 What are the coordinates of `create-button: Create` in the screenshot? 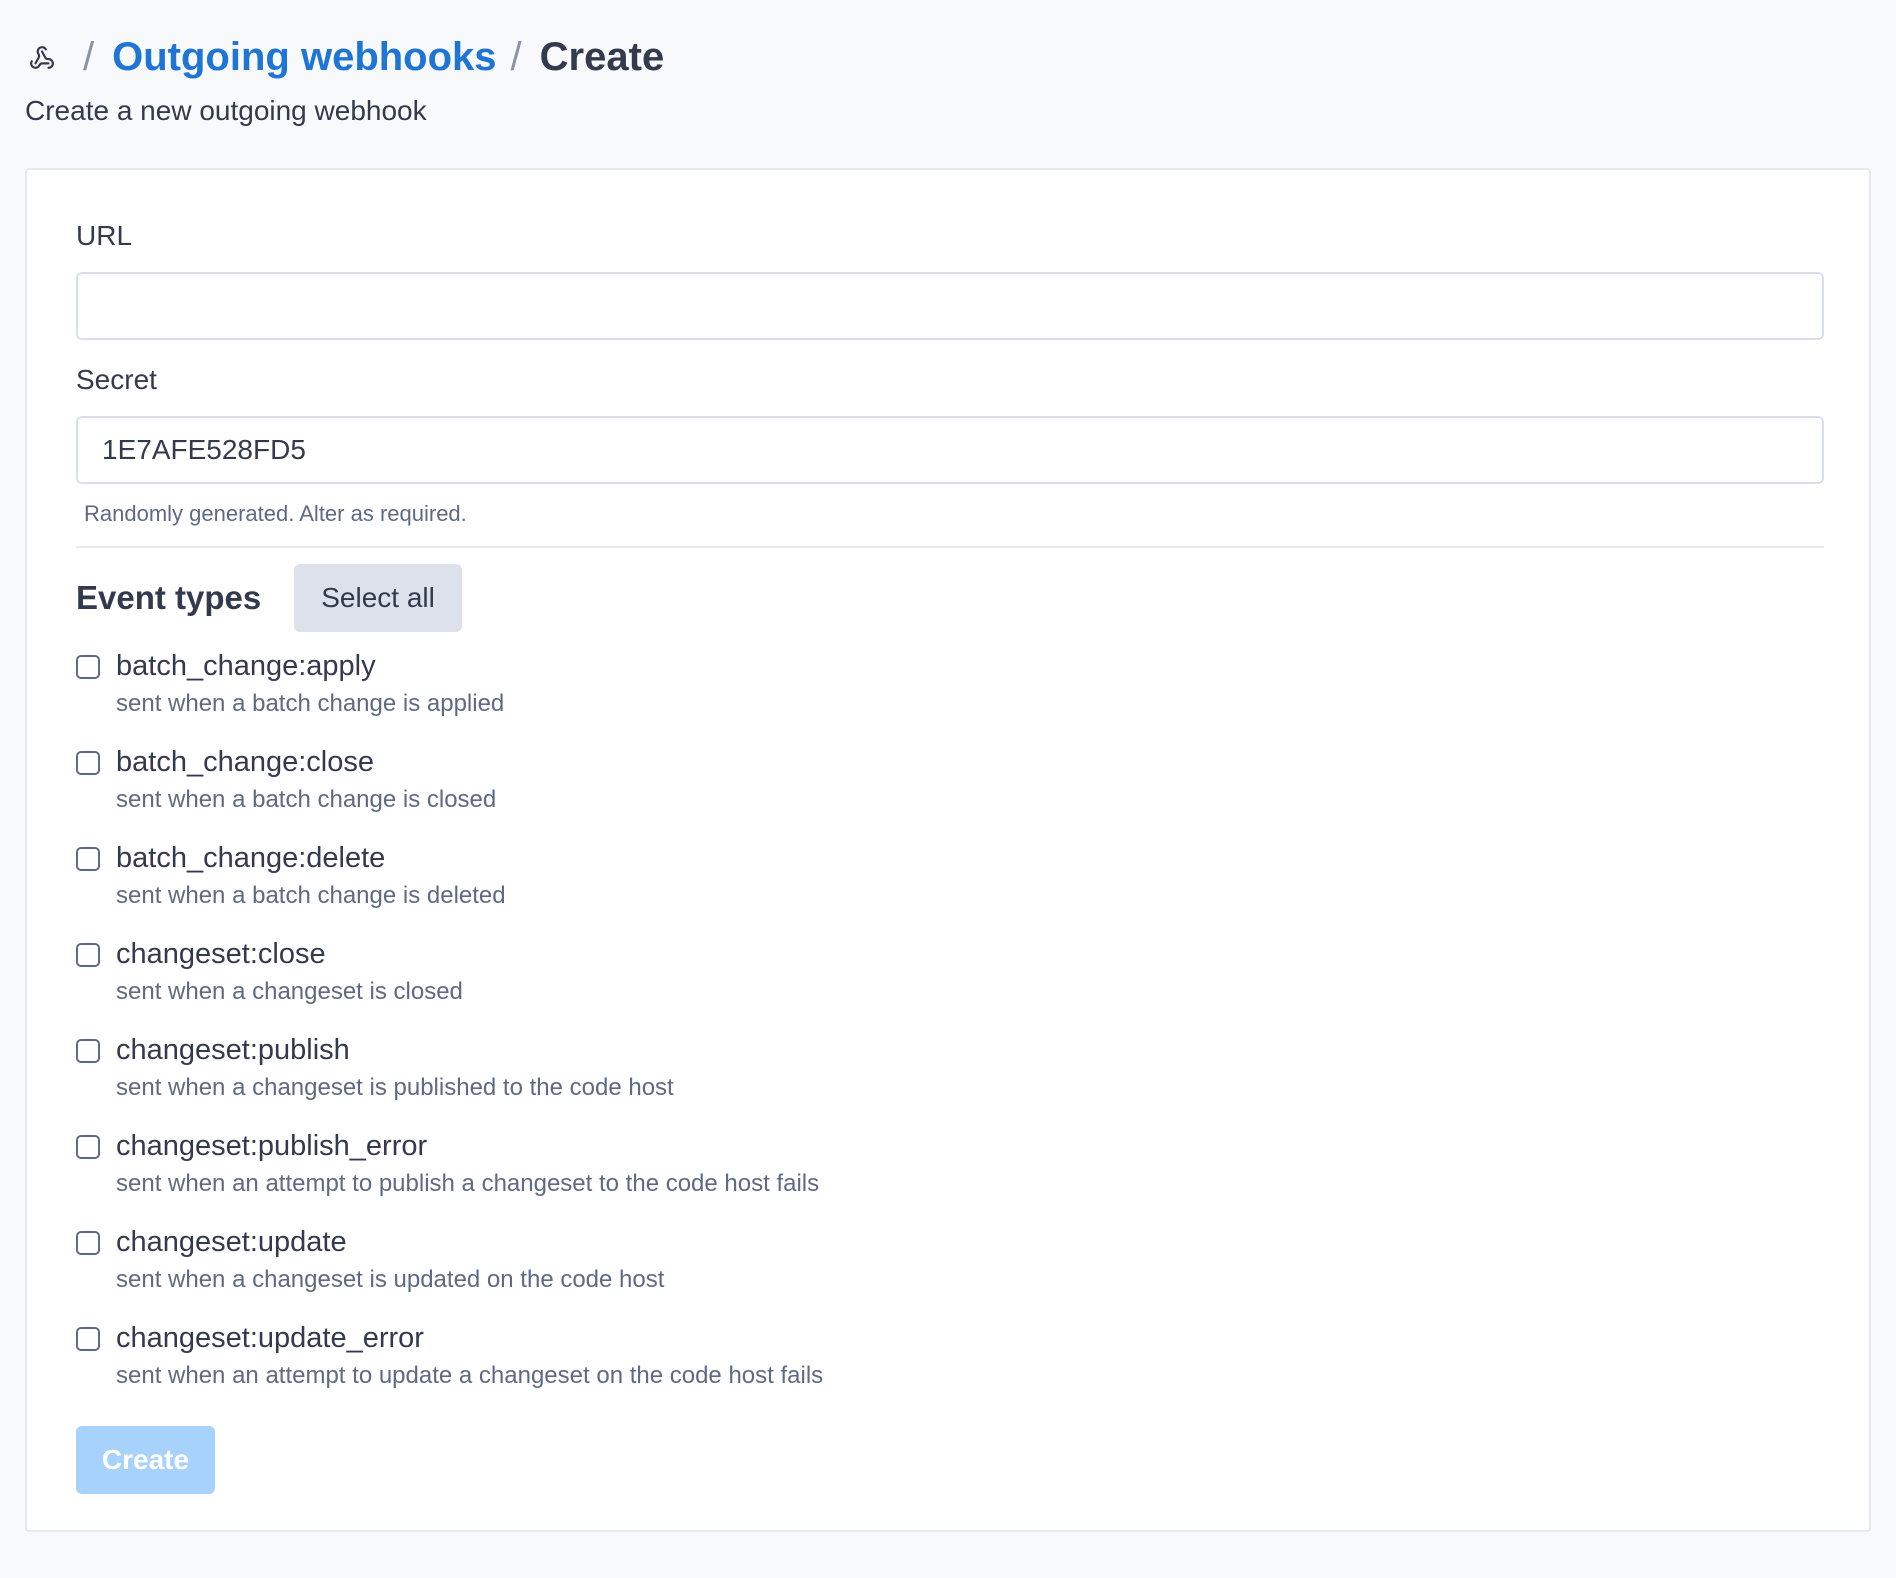 It's located at (145, 1460).